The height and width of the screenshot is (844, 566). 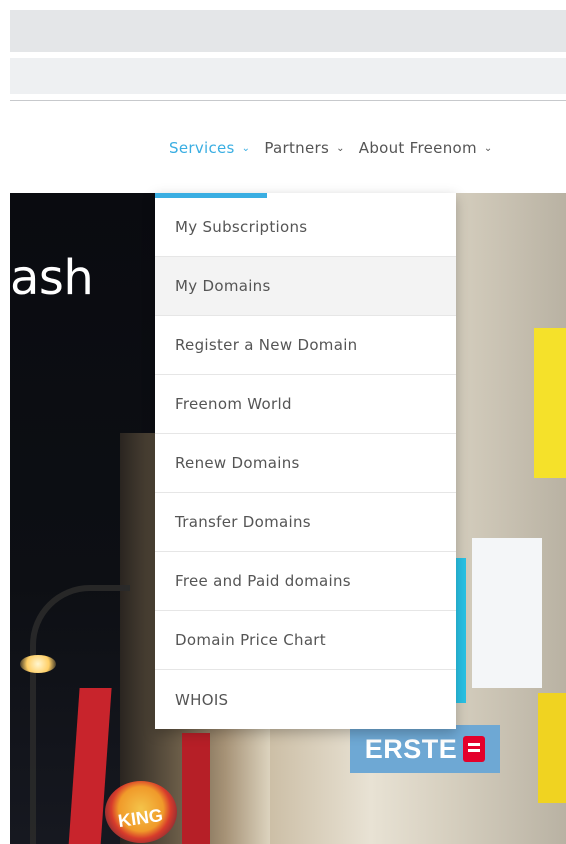 I want to click on red-banner-right, so click(x=196, y=788).